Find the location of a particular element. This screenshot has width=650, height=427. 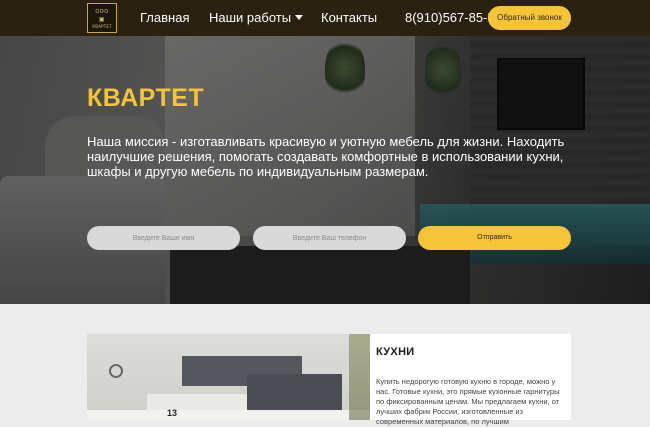

nav-link-works-label: Наши работы is located at coordinates (250, 17).